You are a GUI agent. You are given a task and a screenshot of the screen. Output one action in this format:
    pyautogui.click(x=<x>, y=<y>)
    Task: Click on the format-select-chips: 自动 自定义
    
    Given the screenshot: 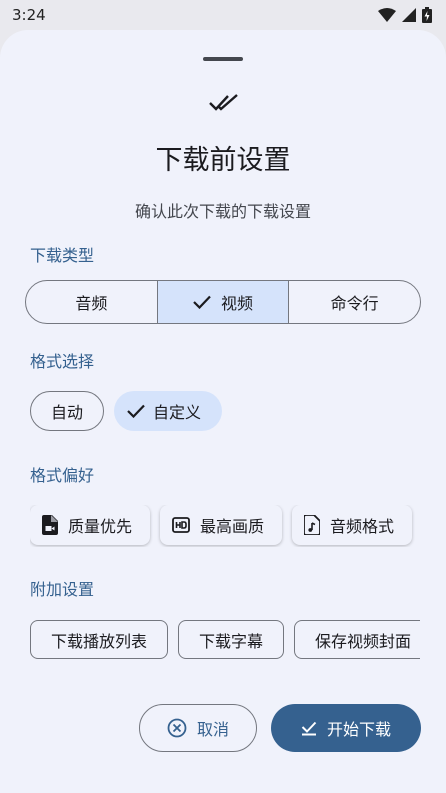 What is the action you would take?
    pyautogui.click(x=126, y=411)
    